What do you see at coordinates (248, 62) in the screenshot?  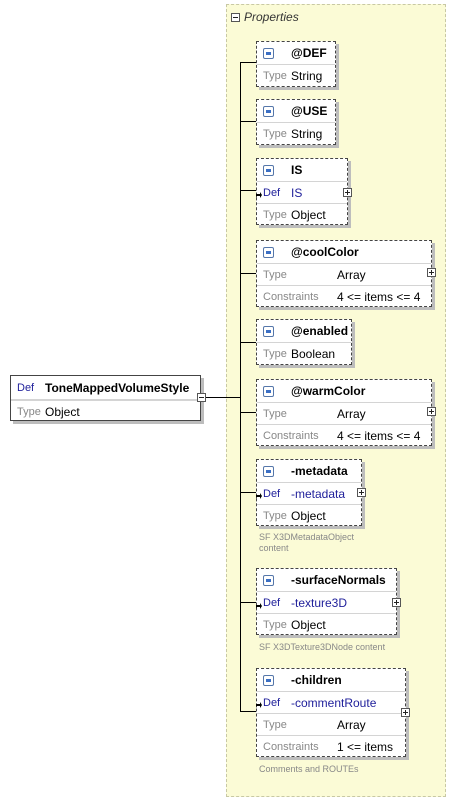 I see `branch-def` at bounding box center [248, 62].